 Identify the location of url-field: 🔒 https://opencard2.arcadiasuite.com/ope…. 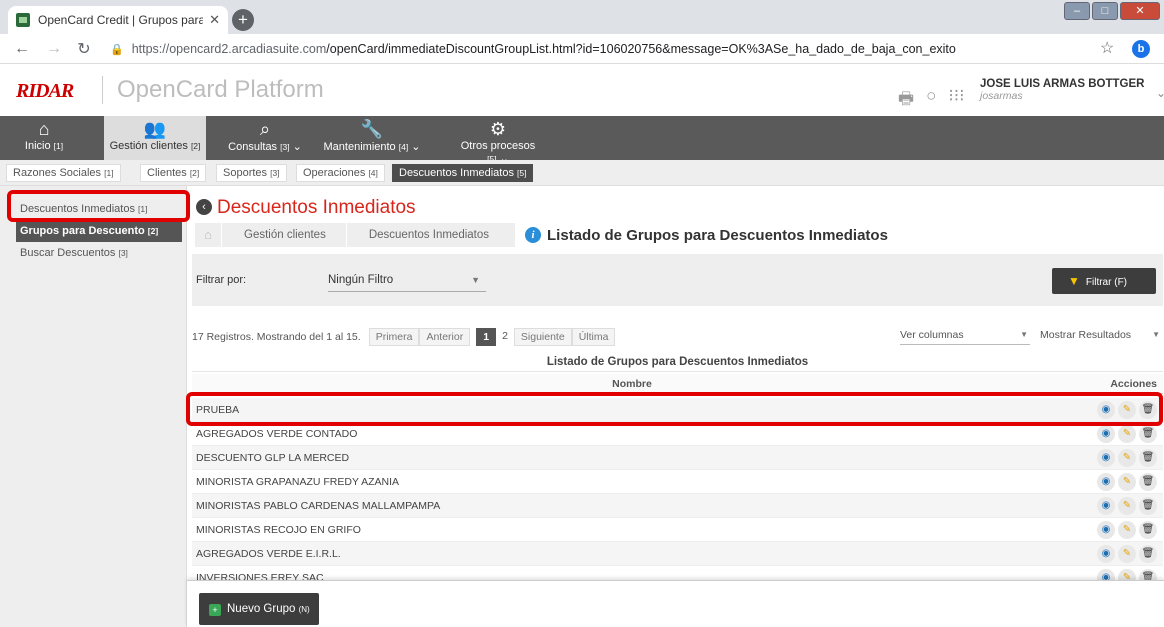
(610, 49).